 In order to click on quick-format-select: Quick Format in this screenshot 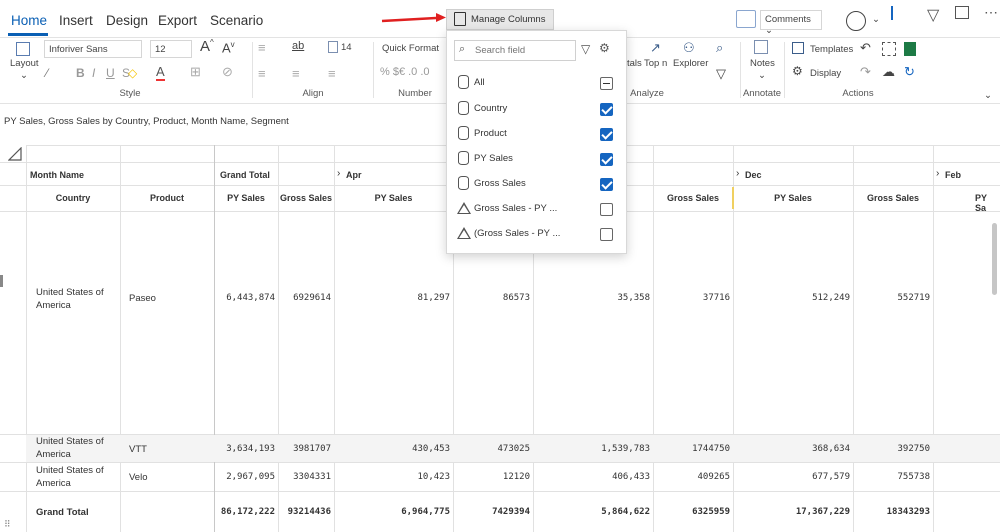, I will do `click(413, 49)`.